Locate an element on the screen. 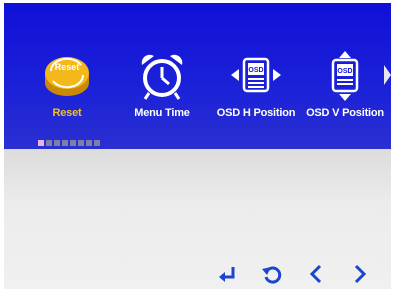 The width and height of the screenshot is (395, 294). svg-text: Reset is located at coordinates (67, 67).